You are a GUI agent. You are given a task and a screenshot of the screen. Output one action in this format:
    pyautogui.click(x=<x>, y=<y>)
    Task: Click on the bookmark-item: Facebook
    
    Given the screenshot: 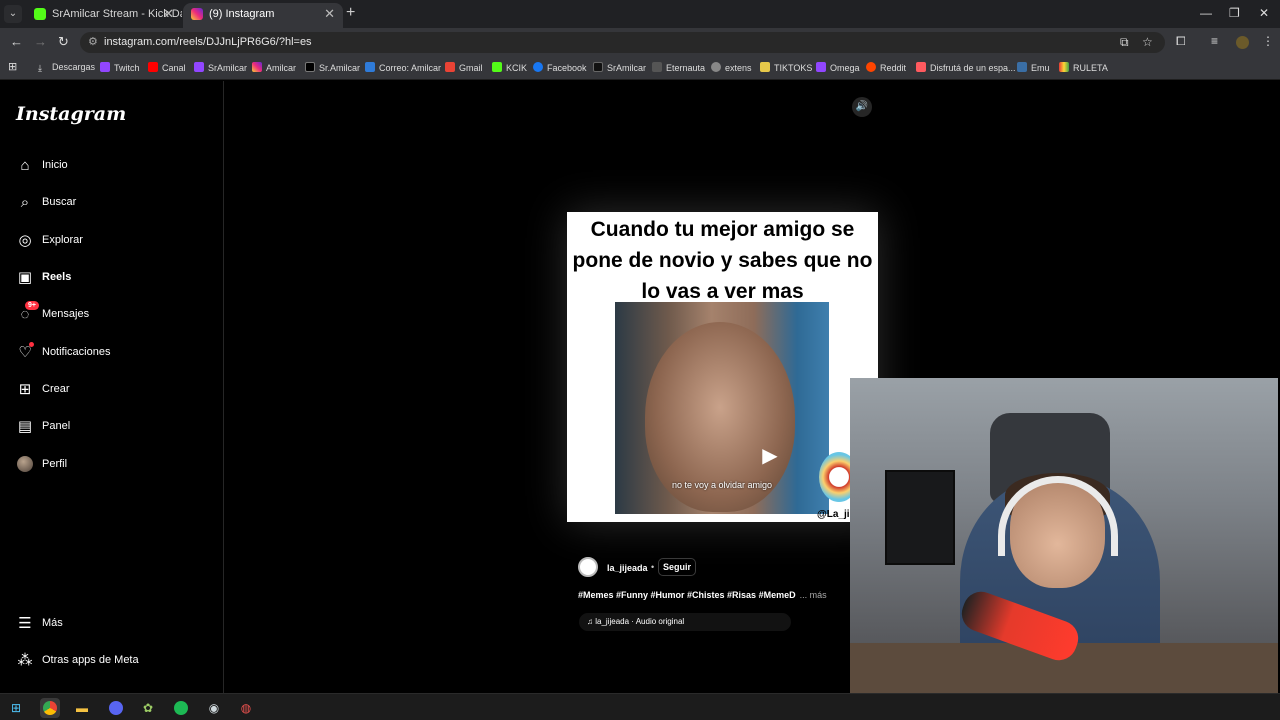 What is the action you would take?
    pyautogui.click(x=560, y=67)
    